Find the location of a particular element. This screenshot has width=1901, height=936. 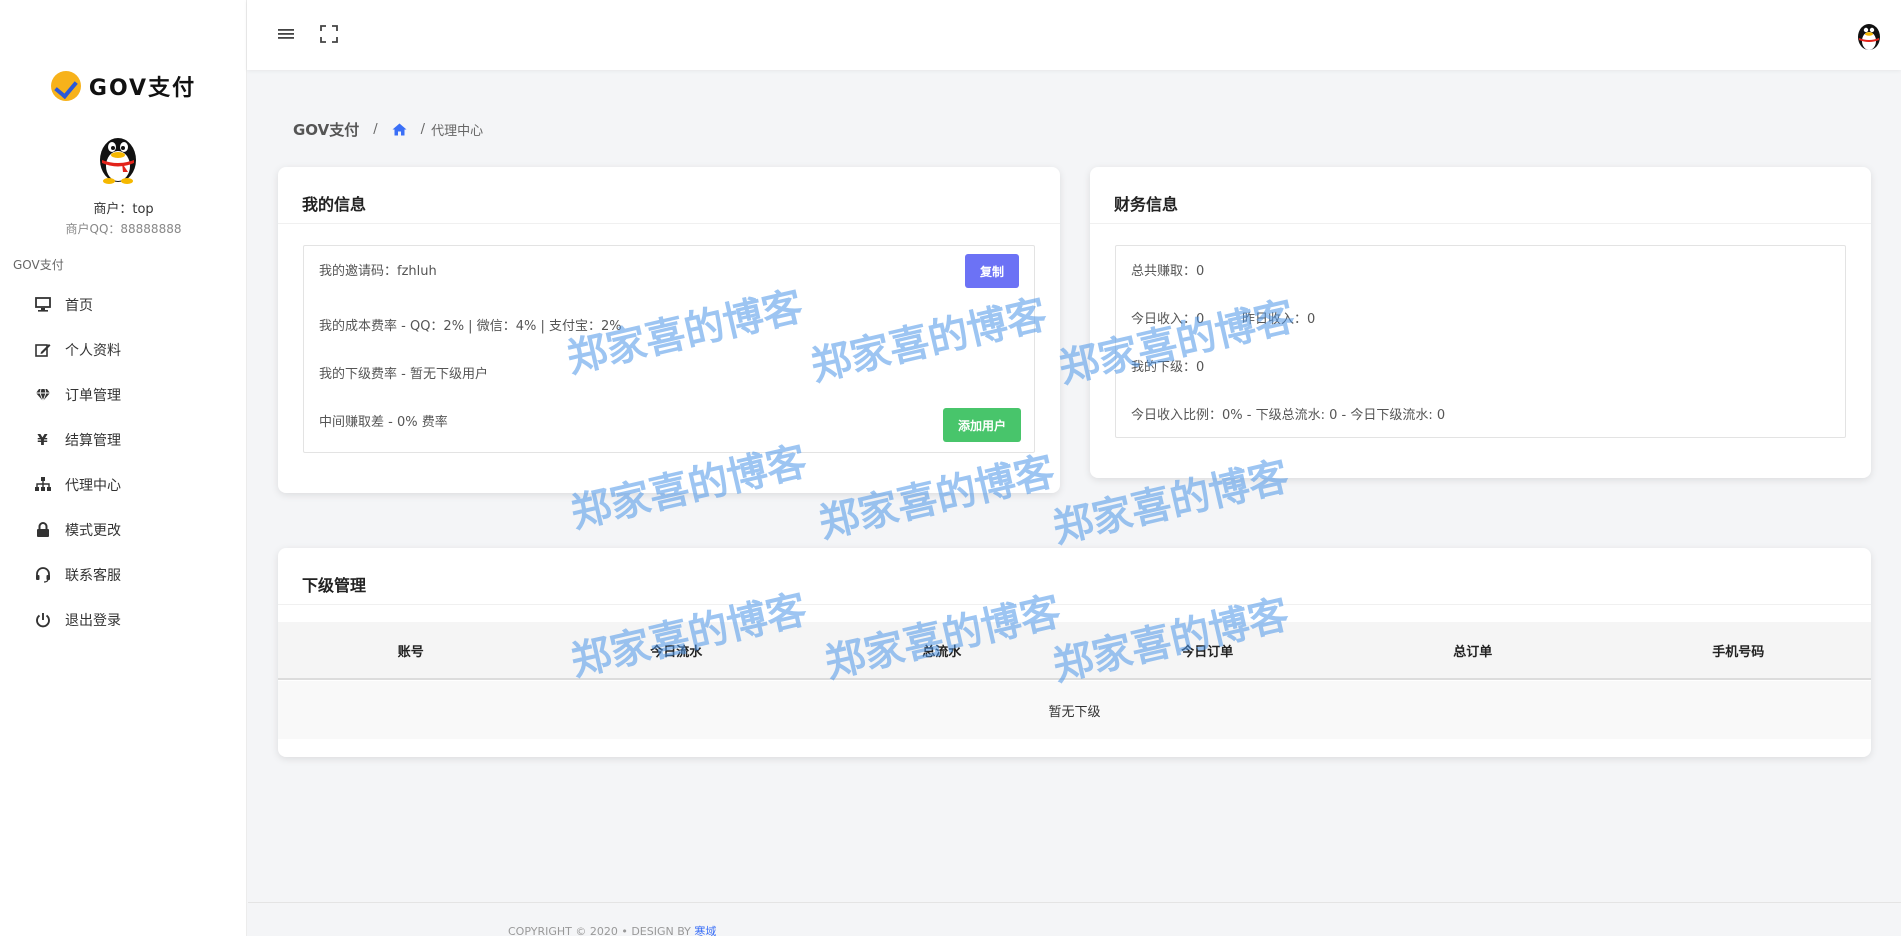

empty-row: 暂无下级 is located at coordinates (1074, 710).